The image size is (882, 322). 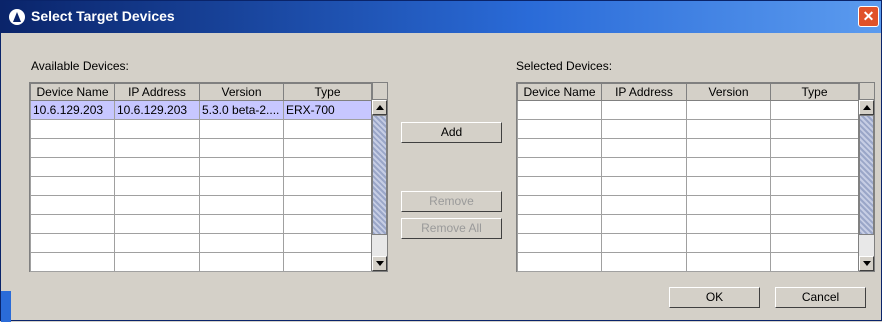 What do you see at coordinates (451, 201) in the screenshot?
I see `remove-button: Remove` at bounding box center [451, 201].